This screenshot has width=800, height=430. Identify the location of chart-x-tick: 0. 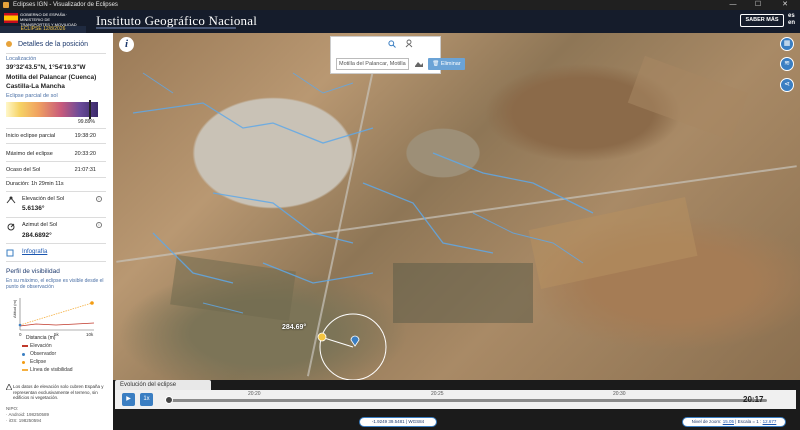
(20, 334).